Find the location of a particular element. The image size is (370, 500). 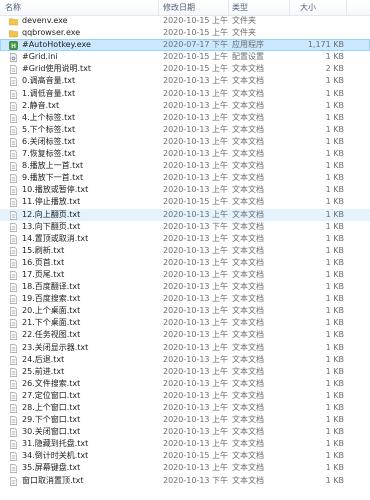

file-row: 28.上个窗口.txt 2020-10-13 上午... 文本文档 1 KB is located at coordinates (185, 408).